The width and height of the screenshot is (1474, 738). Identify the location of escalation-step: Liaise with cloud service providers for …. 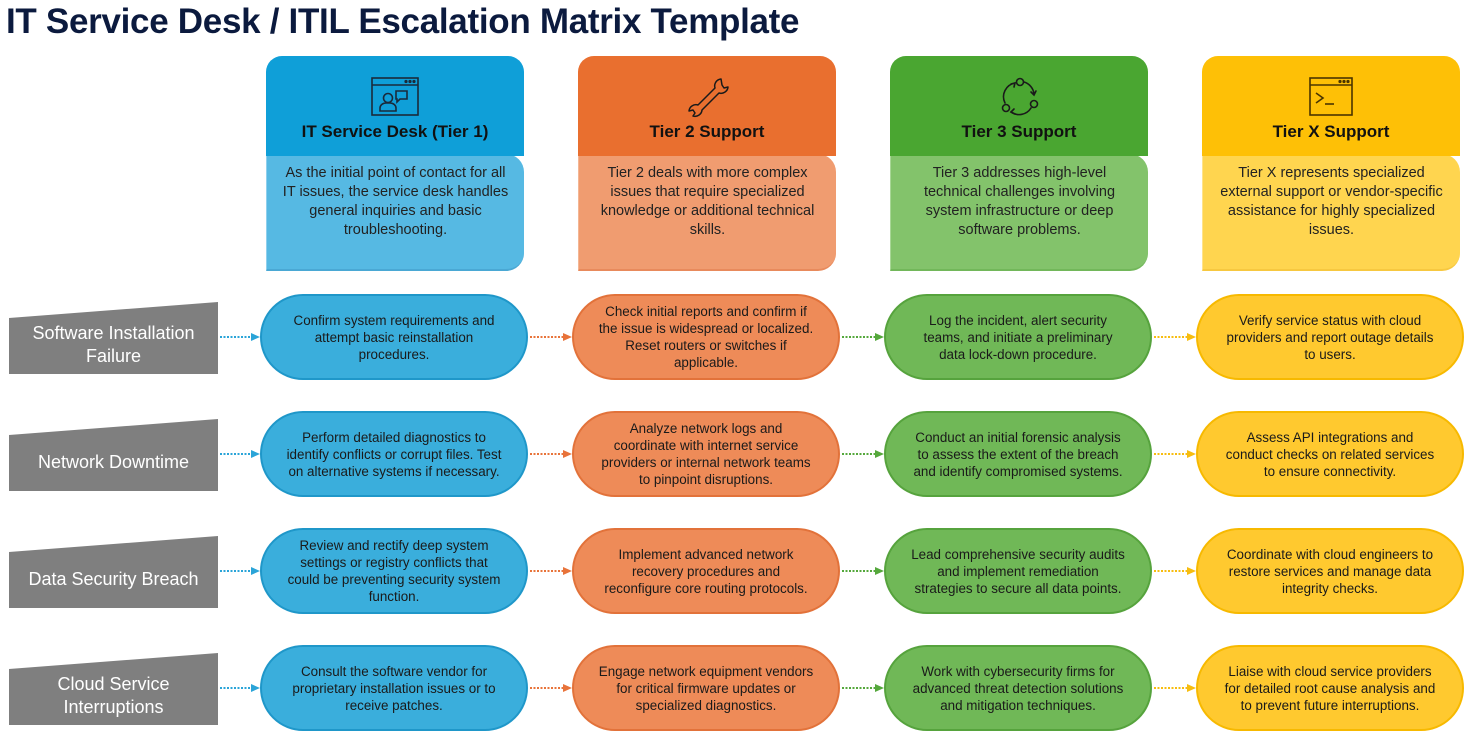
(1330, 688).